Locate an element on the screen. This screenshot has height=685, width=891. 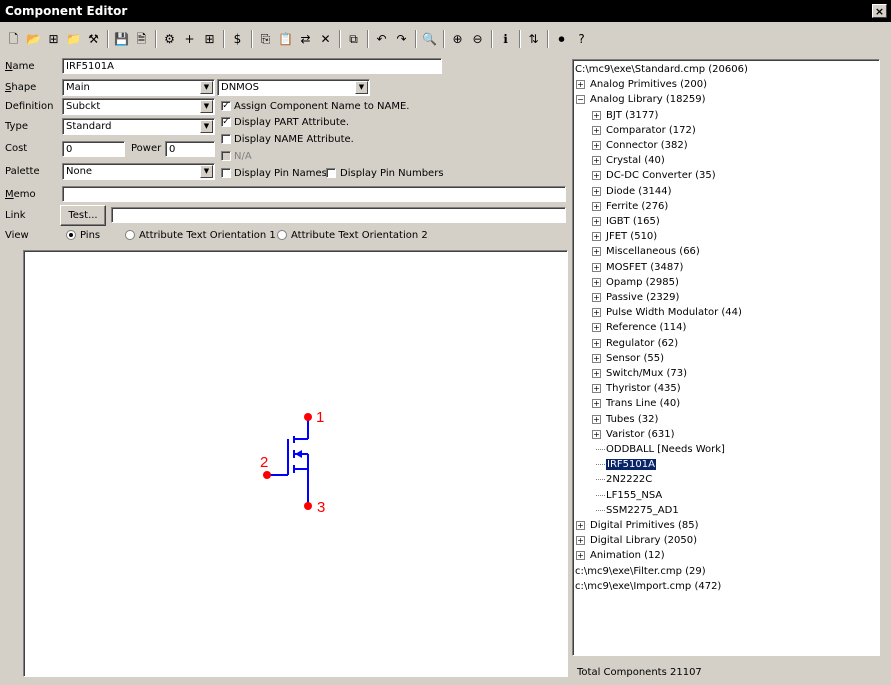
display-part-checkbox: ✓ is located at coordinates (226, 122).